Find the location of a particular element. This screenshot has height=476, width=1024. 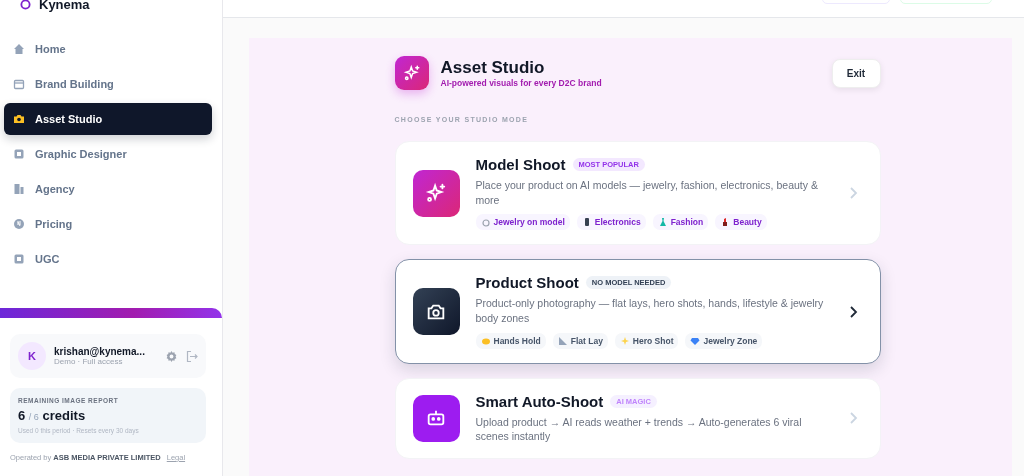

calendar-icon is located at coordinates (19, 84).